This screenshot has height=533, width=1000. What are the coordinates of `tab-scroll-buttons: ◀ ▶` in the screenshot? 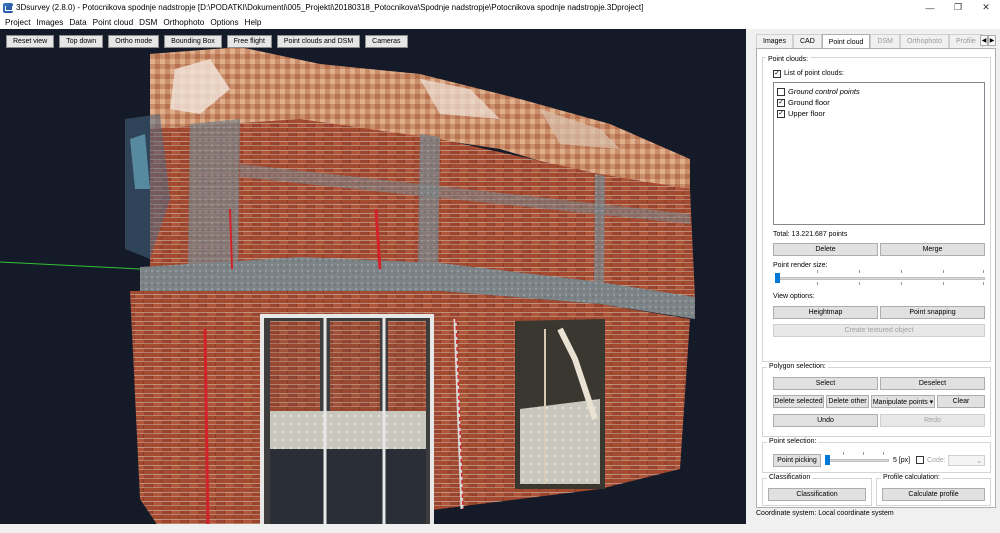 It's located at (988, 40).